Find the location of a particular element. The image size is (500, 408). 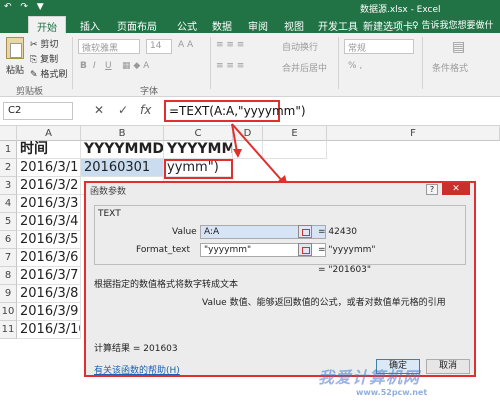

row-header: 11 is located at coordinates (8, 330).